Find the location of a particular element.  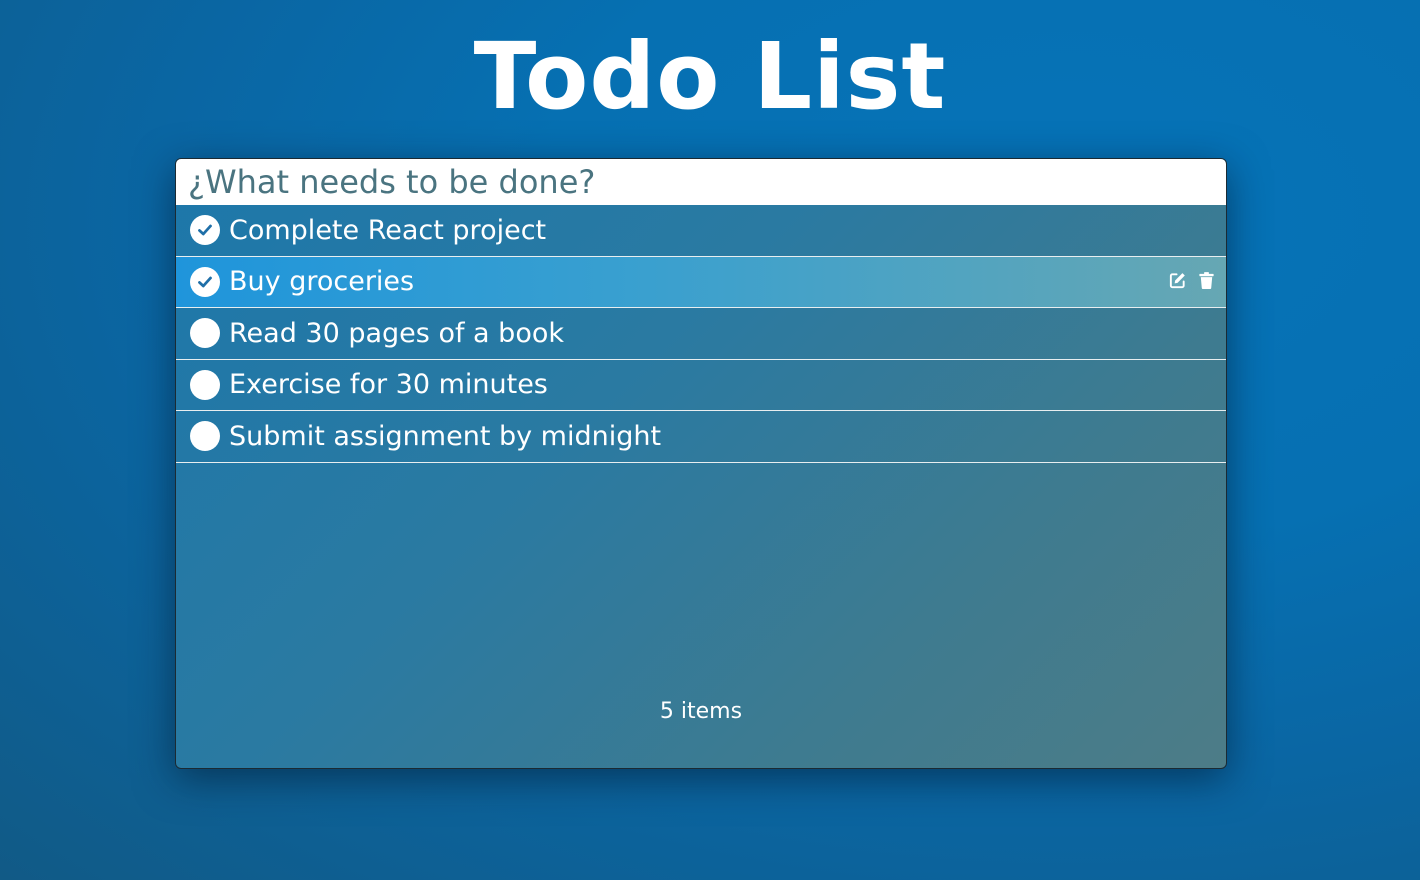

edit-icon is located at coordinates (1177, 280).